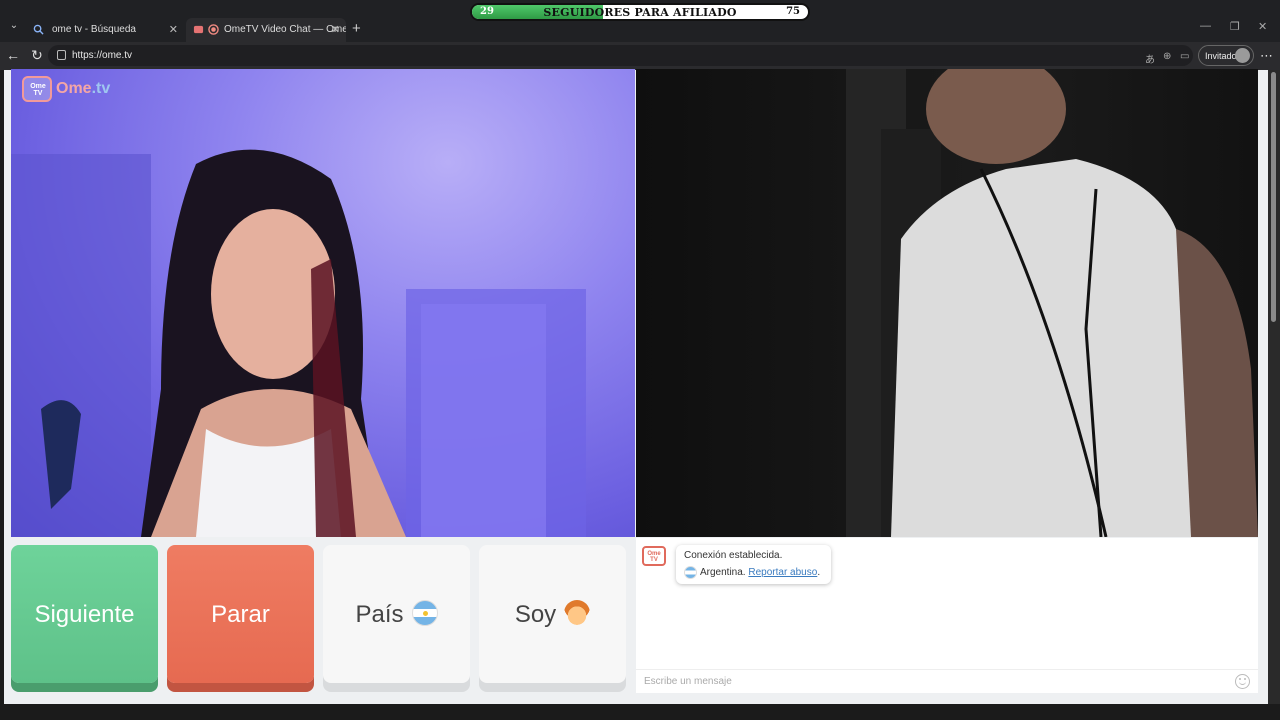  I want to click on tab-title: ome tv - Búsqueda, so click(94, 29).